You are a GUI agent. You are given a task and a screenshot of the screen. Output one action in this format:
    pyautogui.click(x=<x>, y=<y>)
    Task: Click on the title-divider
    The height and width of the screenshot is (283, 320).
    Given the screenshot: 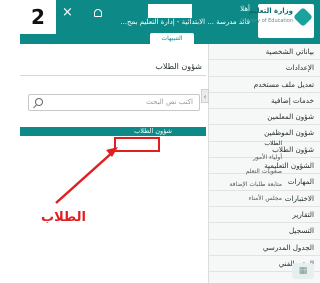 What is the action you would take?
    pyautogui.click(x=113, y=75)
    